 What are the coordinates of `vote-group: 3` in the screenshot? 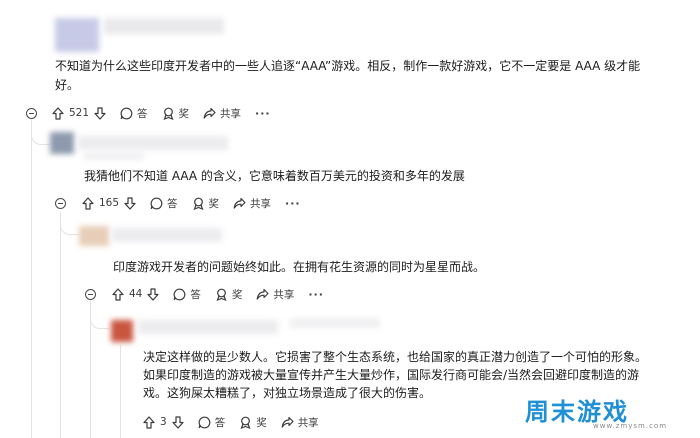 It's located at (163, 422).